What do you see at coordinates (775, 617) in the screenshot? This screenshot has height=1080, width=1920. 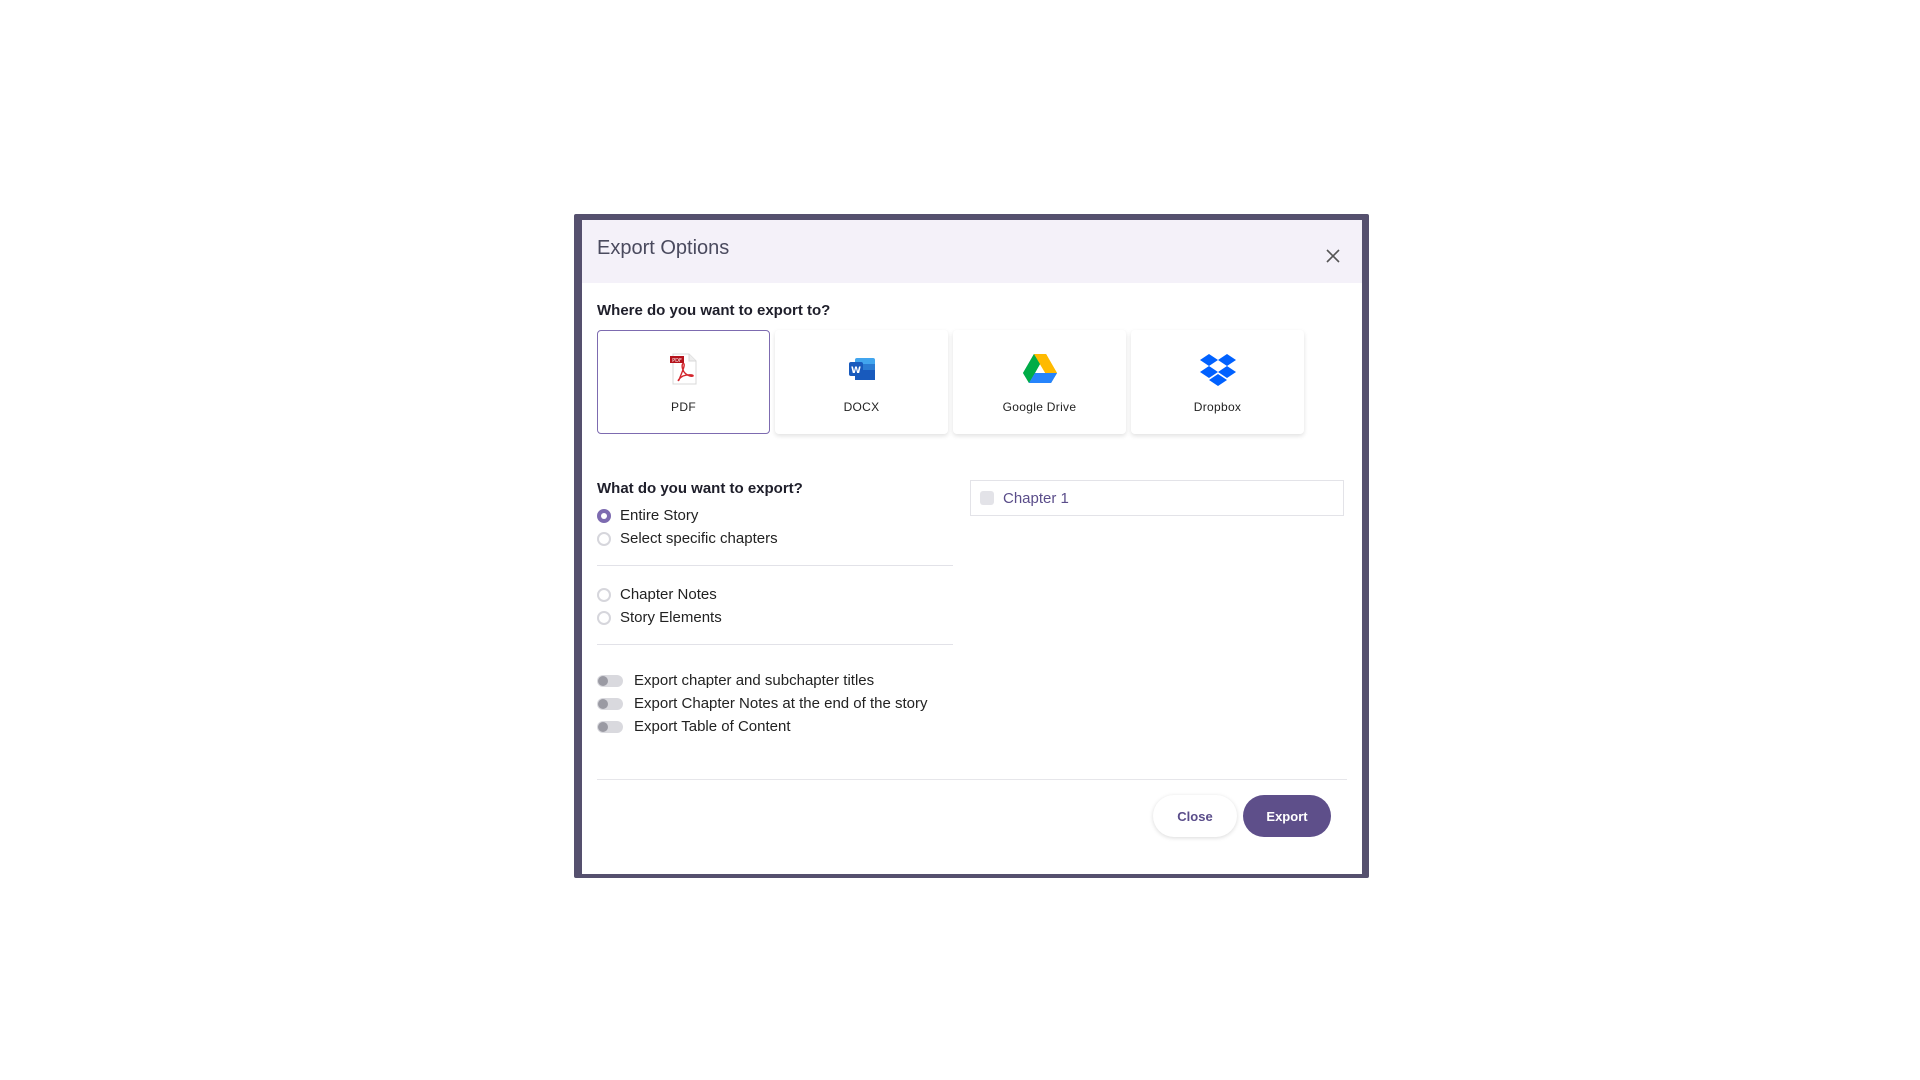 I see `radio-story-elements: Story Elements` at bounding box center [775, 617].